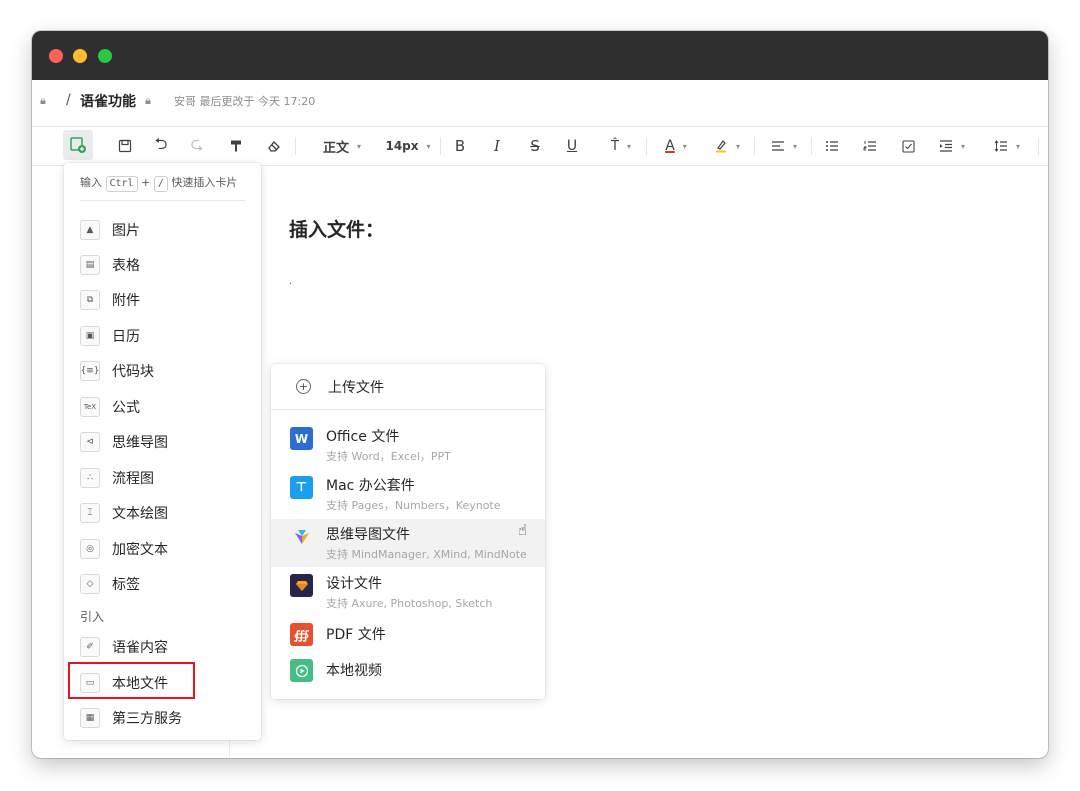 The image size is (1080, 791). Describe the element at coordinates (497, 146) in the screenshot. I see `italic-button: I` at that location.